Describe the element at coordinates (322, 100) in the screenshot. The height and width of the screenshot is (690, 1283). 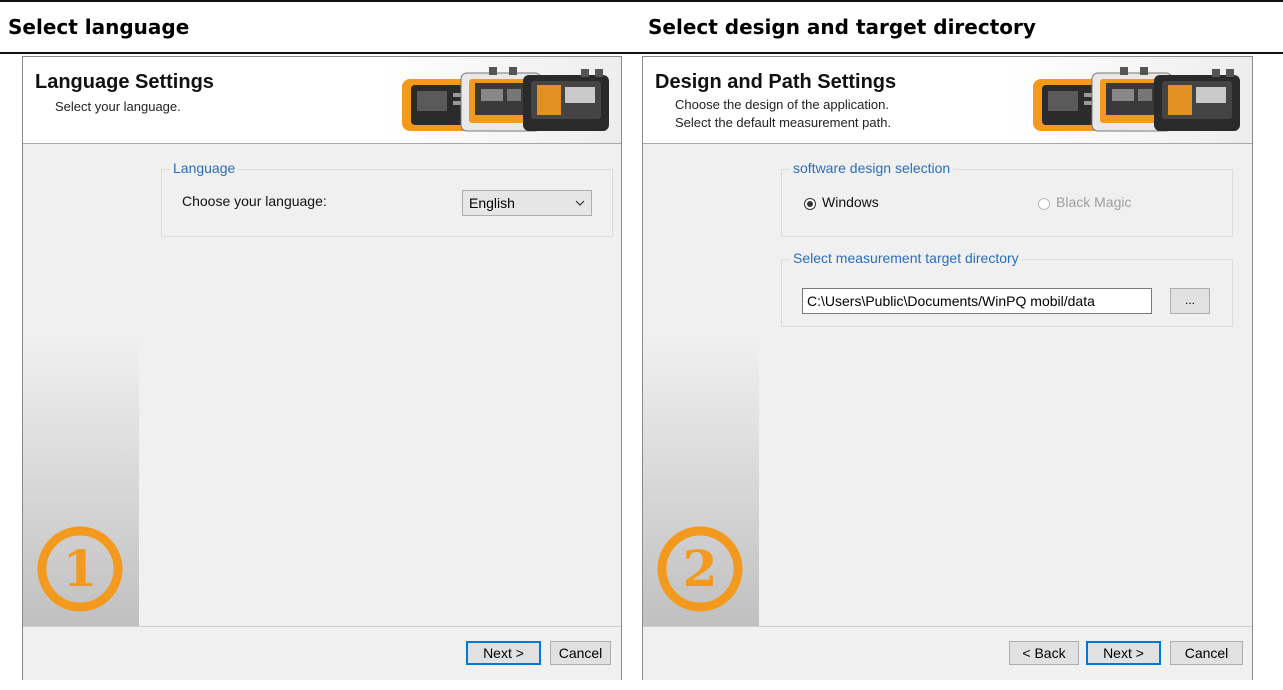
I see `window-header: Language Settings Select your language.` at that location.